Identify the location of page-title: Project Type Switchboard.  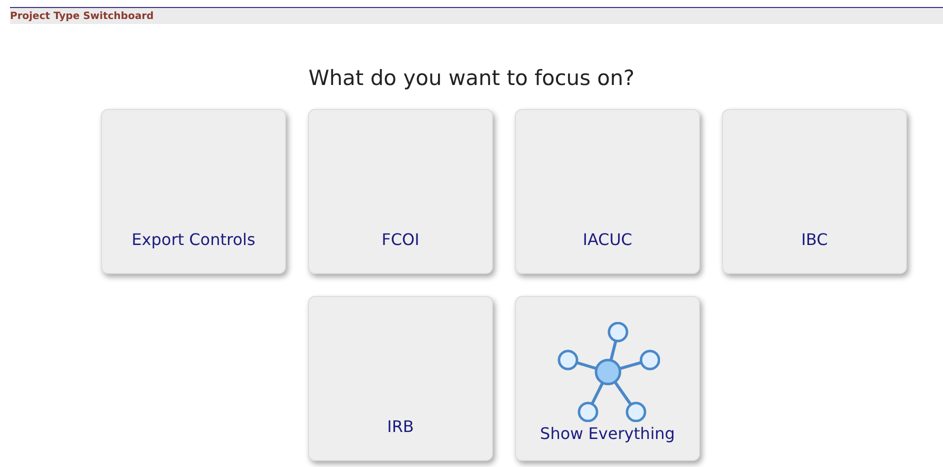
(82, 16).